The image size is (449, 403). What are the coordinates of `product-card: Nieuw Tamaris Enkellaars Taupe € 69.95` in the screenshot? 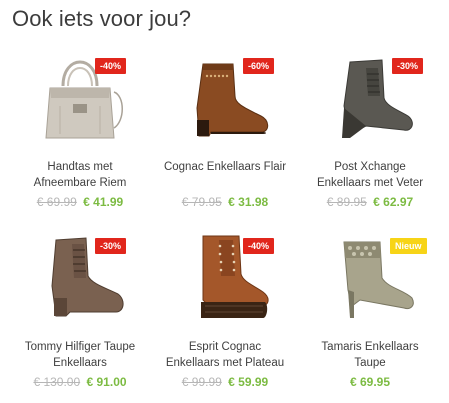 It's located at (370, 311).